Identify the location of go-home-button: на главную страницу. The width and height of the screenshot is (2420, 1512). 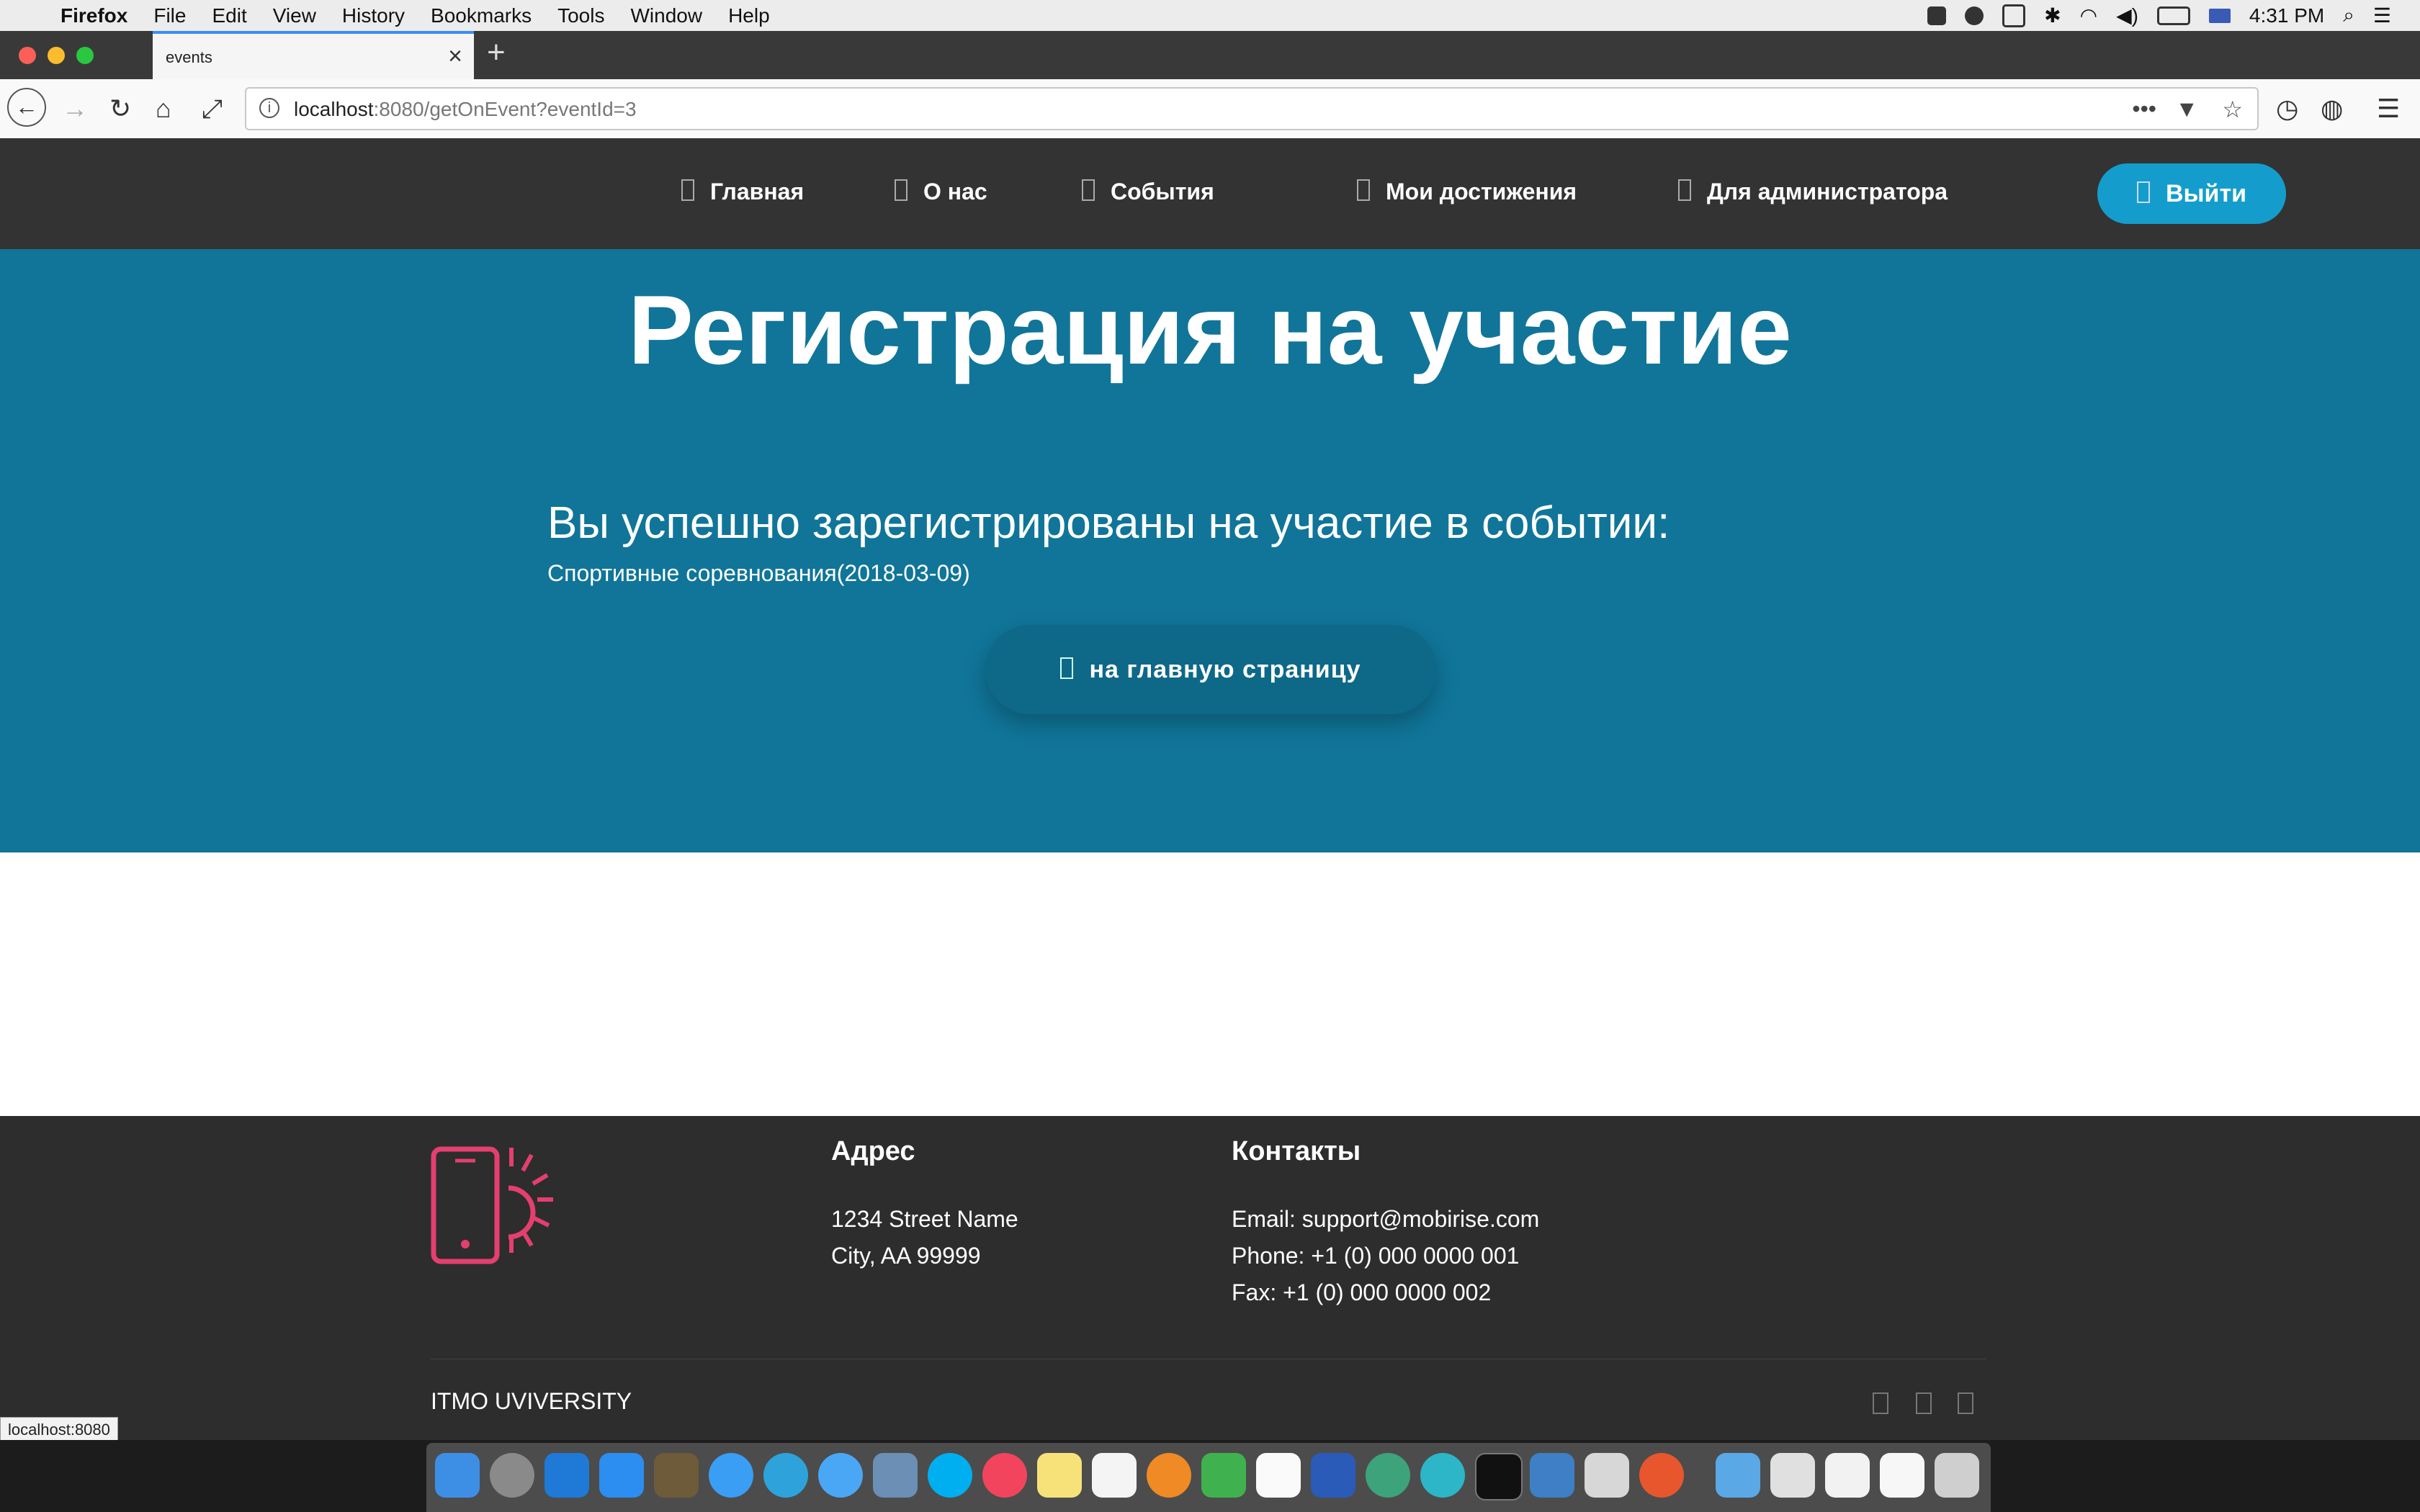
(1210, 669).